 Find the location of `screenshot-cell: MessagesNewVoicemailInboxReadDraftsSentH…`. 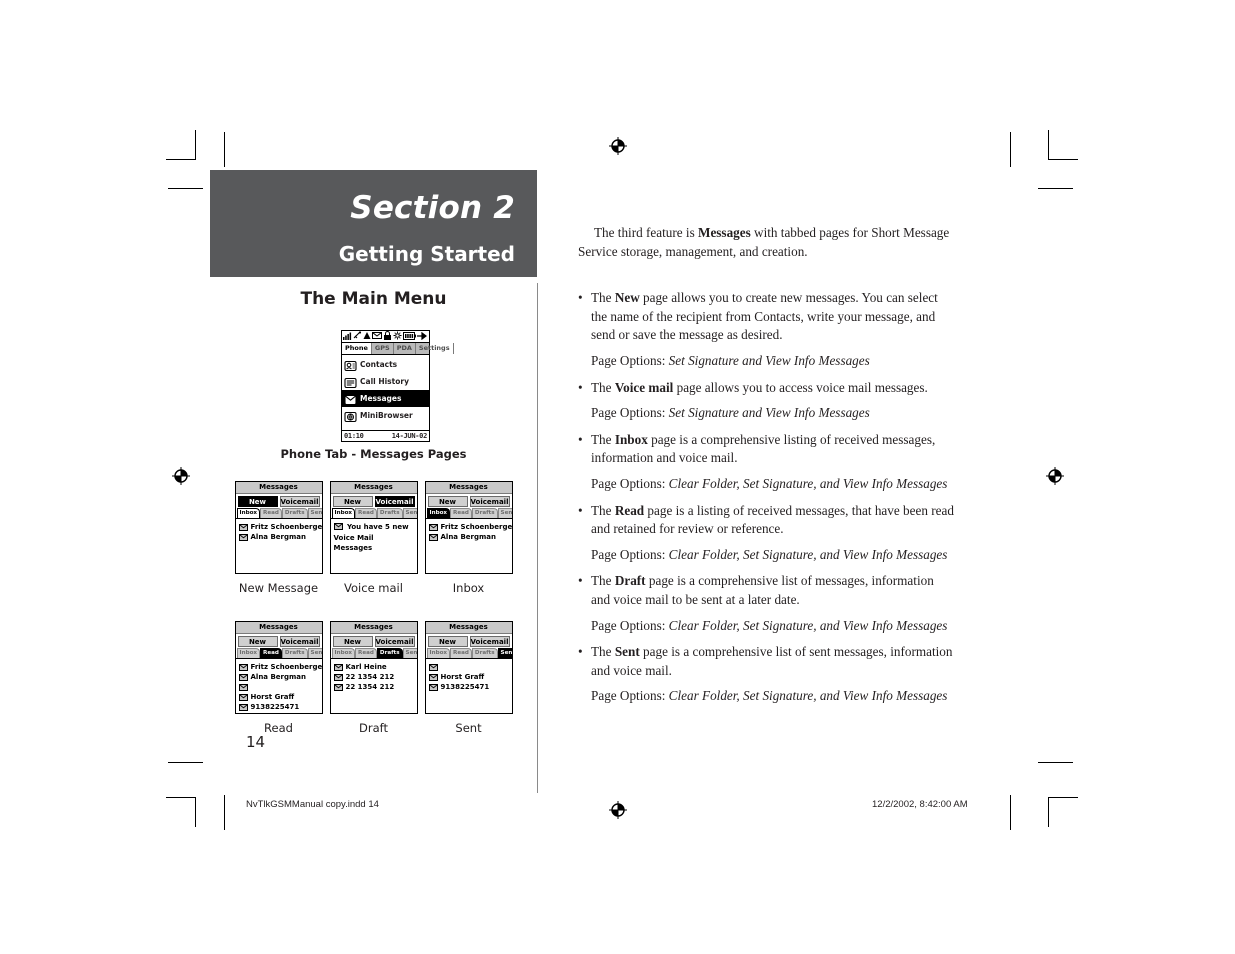

screenshot-cell: MessagesNewVoicemailInboxReadDraftsSentH… is located at coordinates (468, 678).